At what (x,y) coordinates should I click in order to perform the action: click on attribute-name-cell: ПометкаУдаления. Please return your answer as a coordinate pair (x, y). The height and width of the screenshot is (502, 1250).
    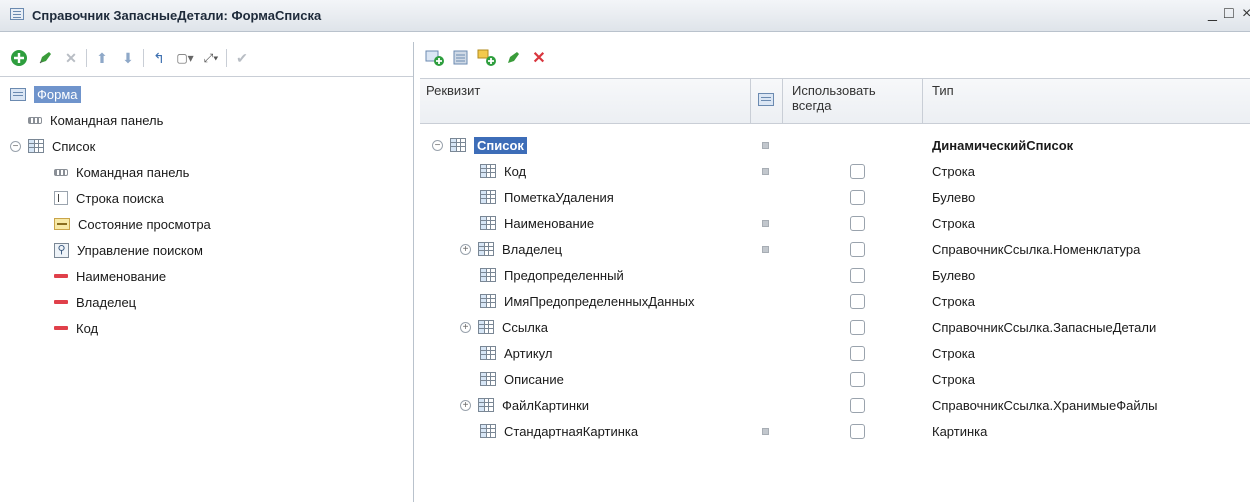
    Looking at the image, I should click on (537, 197).